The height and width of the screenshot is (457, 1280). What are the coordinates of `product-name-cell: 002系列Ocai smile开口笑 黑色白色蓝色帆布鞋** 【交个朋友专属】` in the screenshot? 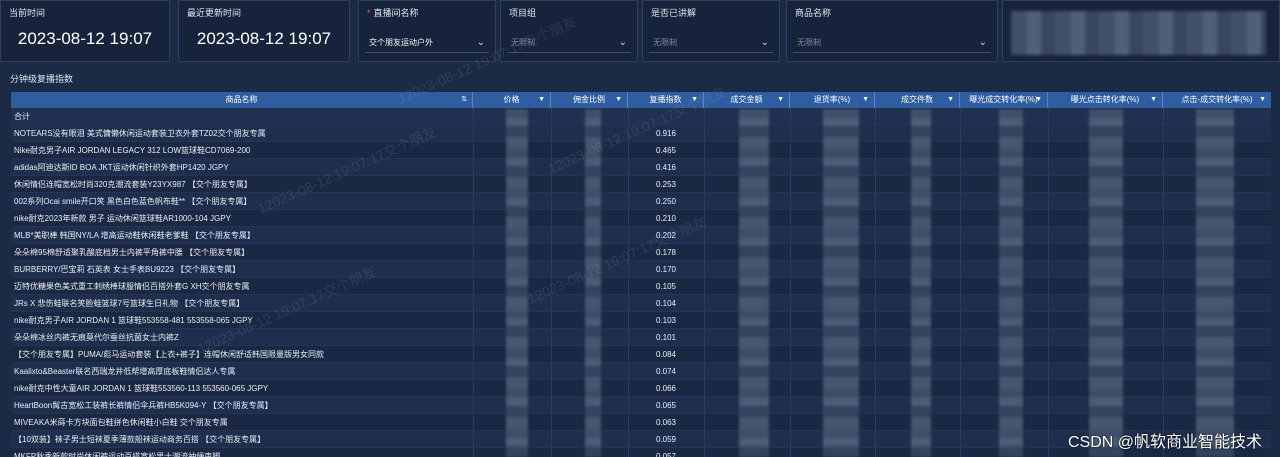 It's located at (133, 201).